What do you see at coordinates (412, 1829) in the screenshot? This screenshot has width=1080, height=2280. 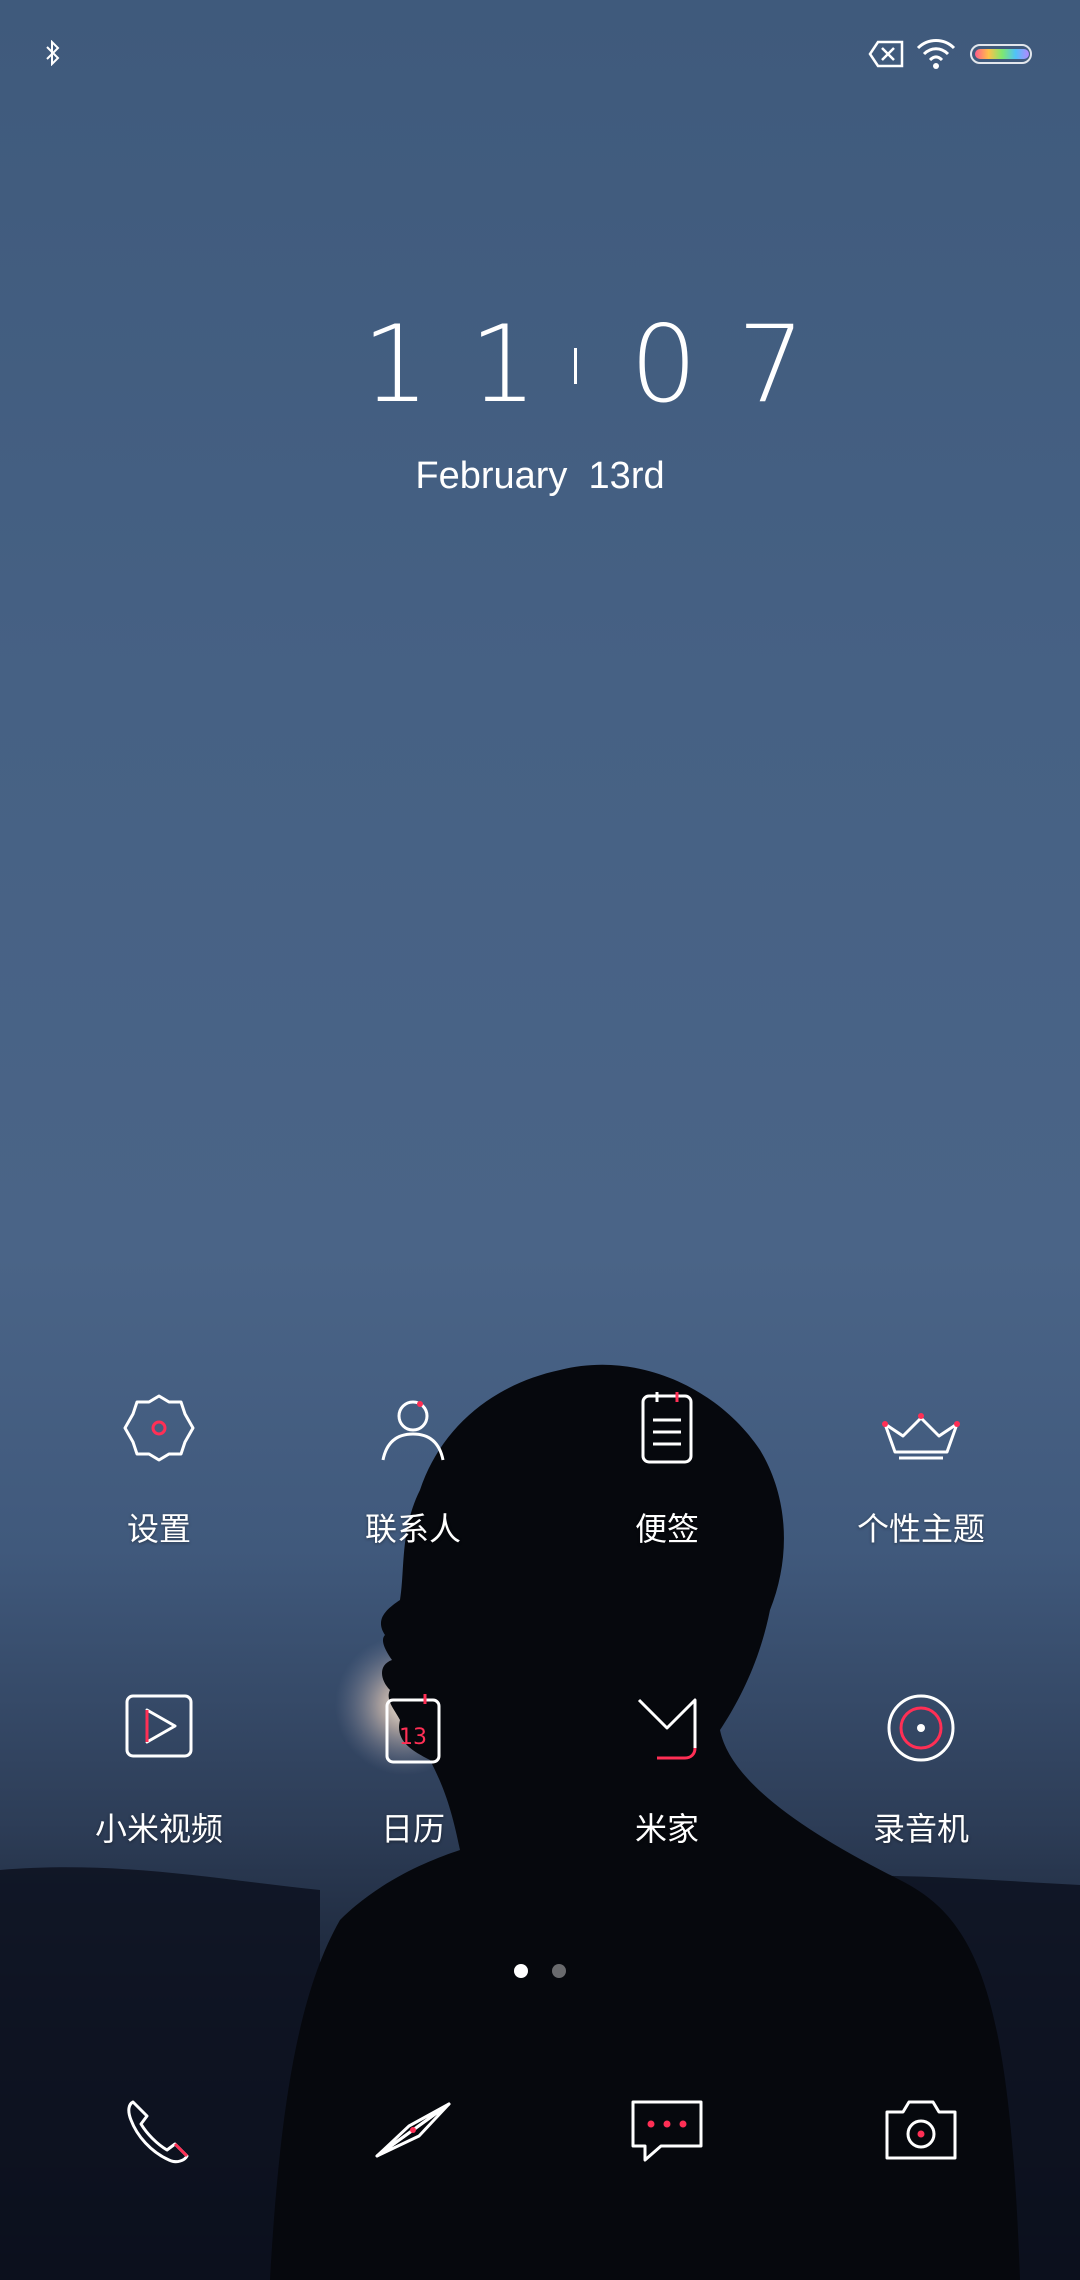 I see `app-label: 日历` at bounding box center [412, 1829].